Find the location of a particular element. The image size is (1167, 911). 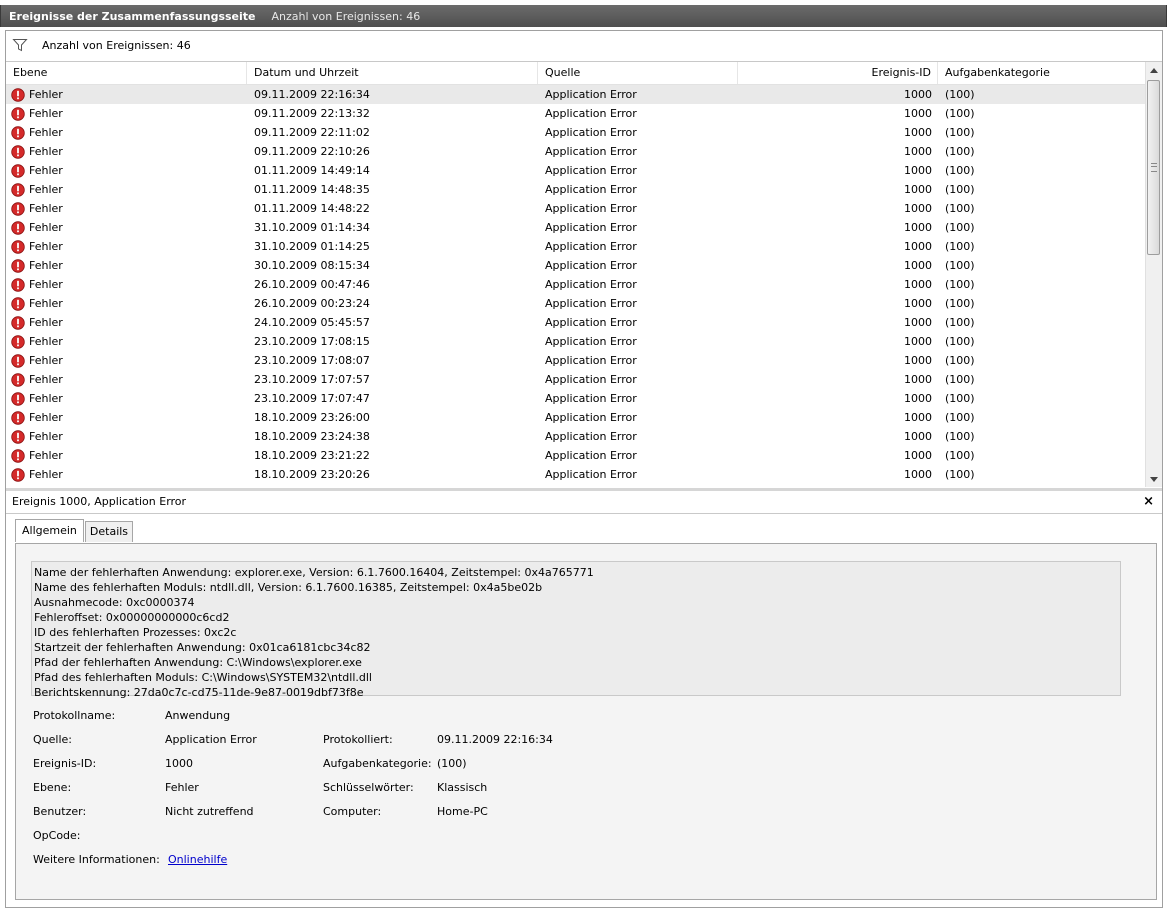

scroll-up-button is located at coordinates (1154, 70).